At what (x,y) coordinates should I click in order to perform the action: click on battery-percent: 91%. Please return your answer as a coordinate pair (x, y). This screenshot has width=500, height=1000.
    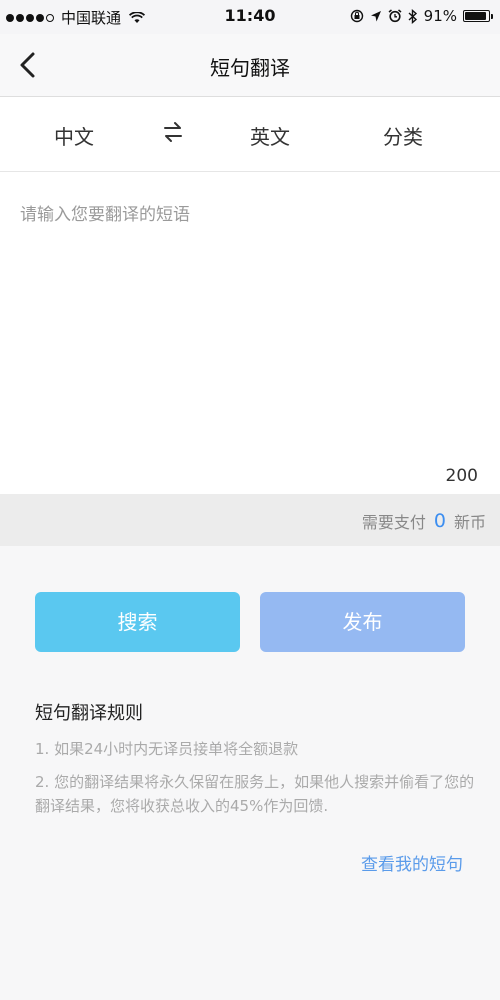
    Looking at the image, I should click on (440, 16).